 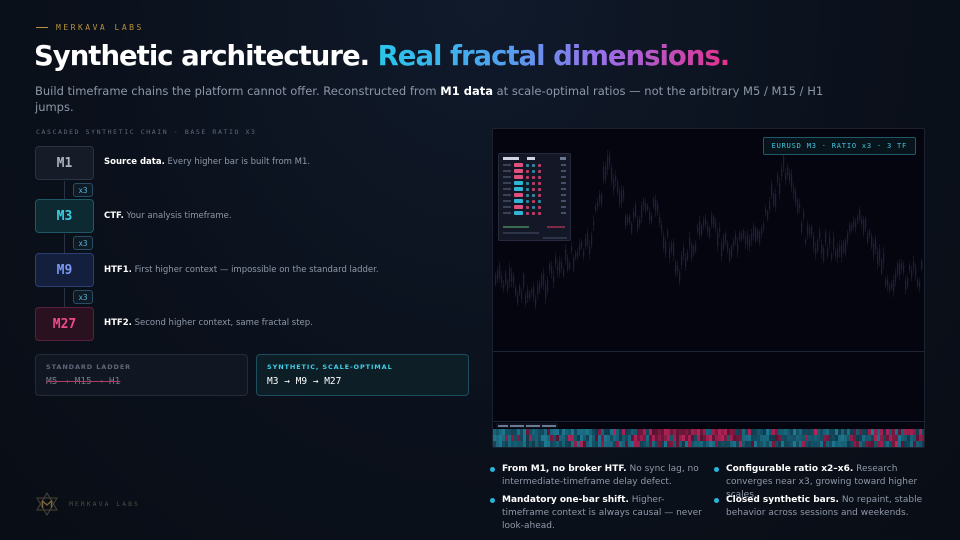 What do you see at coordinates (534, 197) in the screenshot?
I see `indicator-mini-panel` at bounding box center [534, 197].